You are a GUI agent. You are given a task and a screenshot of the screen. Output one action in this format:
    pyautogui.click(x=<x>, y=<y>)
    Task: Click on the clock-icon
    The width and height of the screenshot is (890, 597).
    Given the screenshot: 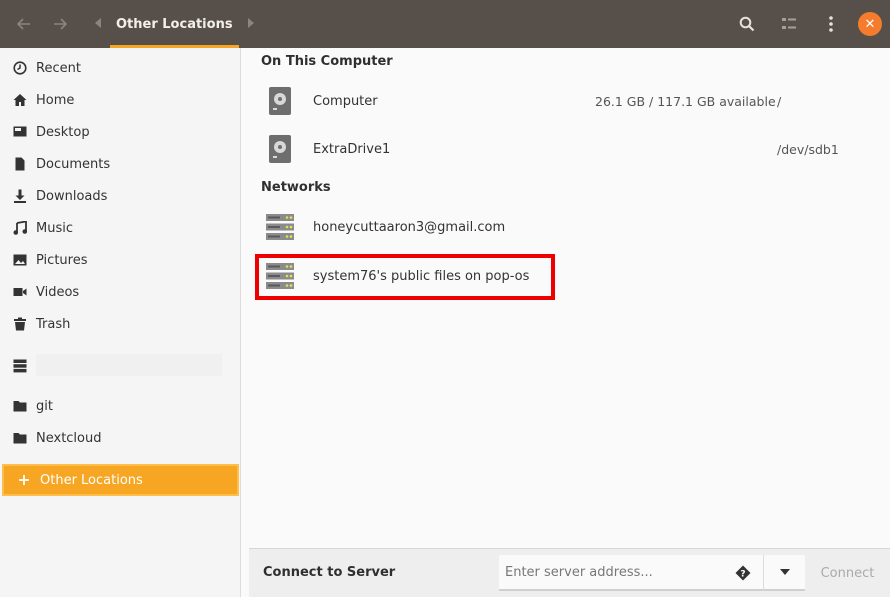 What is the action you would take?
    pyautogui.click(x=20, y=68)
    